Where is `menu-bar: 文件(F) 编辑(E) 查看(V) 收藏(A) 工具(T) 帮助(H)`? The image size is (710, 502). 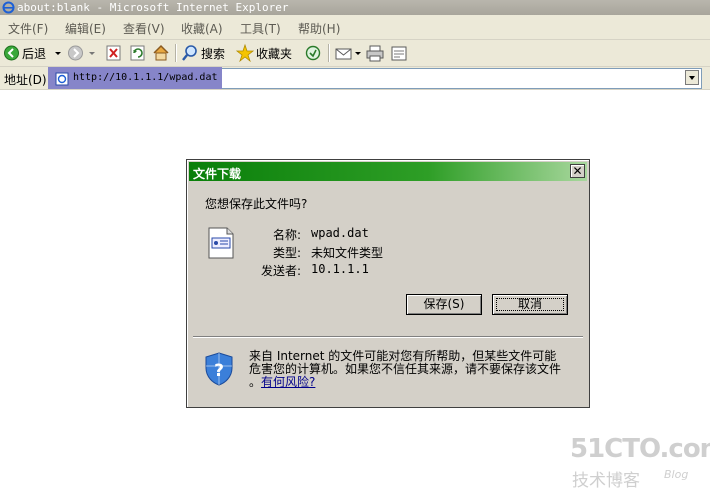
menu-bar: 文件(F) 编辑(E) 查看(V) 收藏(A) 工具(T) 帮助(H) is located at coordinates (355, 27).